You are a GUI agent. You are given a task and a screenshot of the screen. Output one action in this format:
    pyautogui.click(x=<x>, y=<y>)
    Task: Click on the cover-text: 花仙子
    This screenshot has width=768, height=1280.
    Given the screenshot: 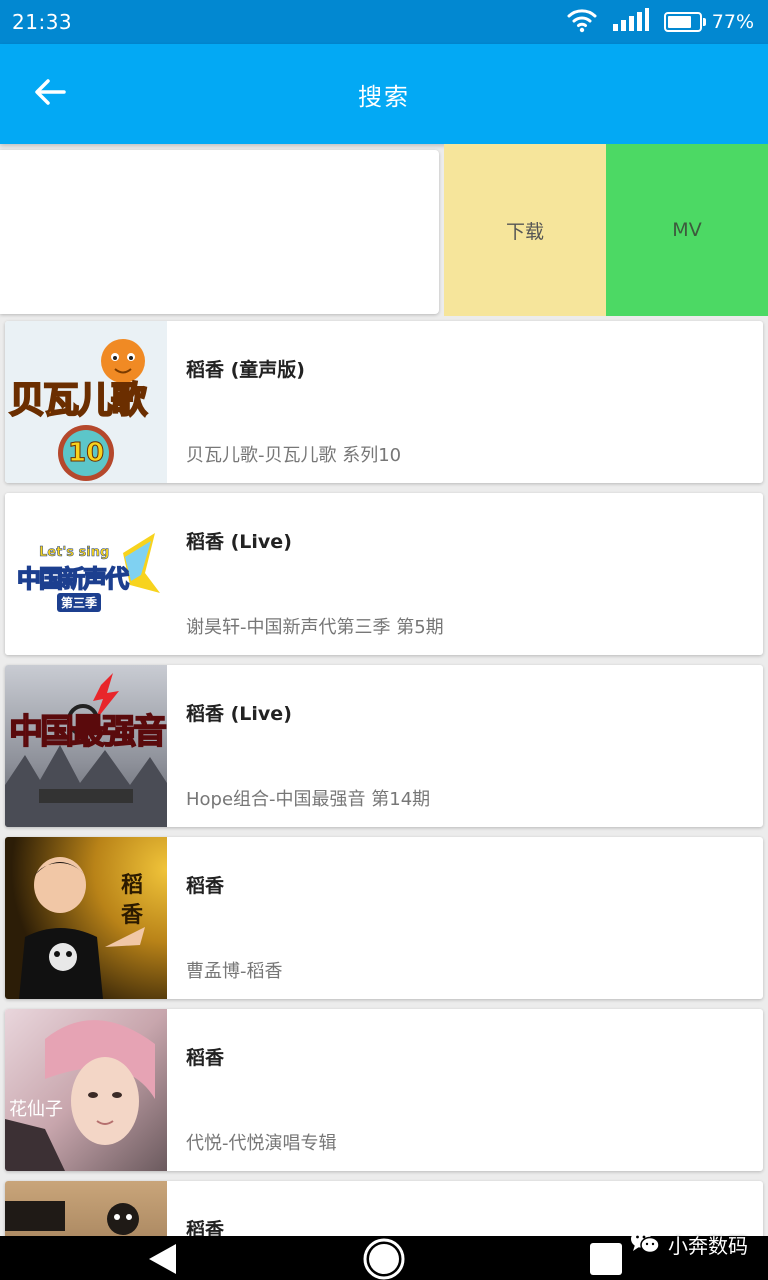 What is the action you would take?
    pyautogui.click(x=36, y=1109)
    